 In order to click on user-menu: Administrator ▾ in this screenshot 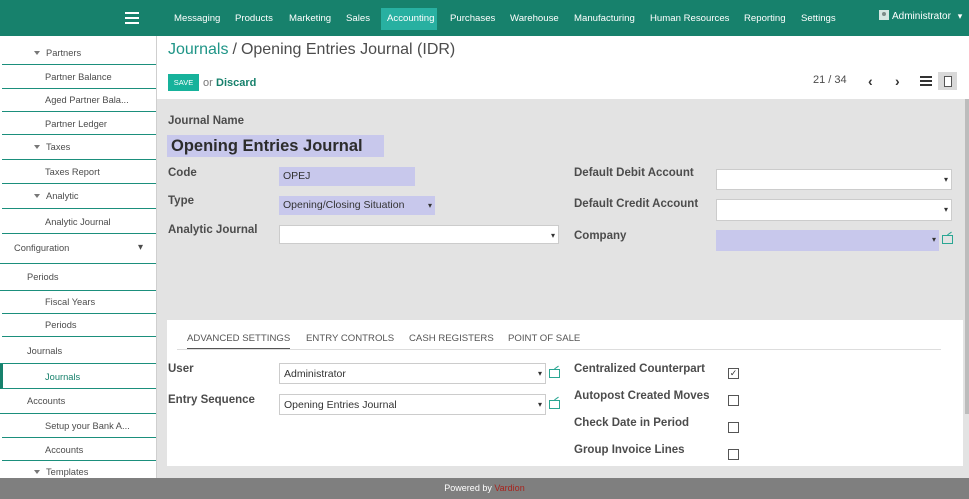, I will do `click(920, 18)`.